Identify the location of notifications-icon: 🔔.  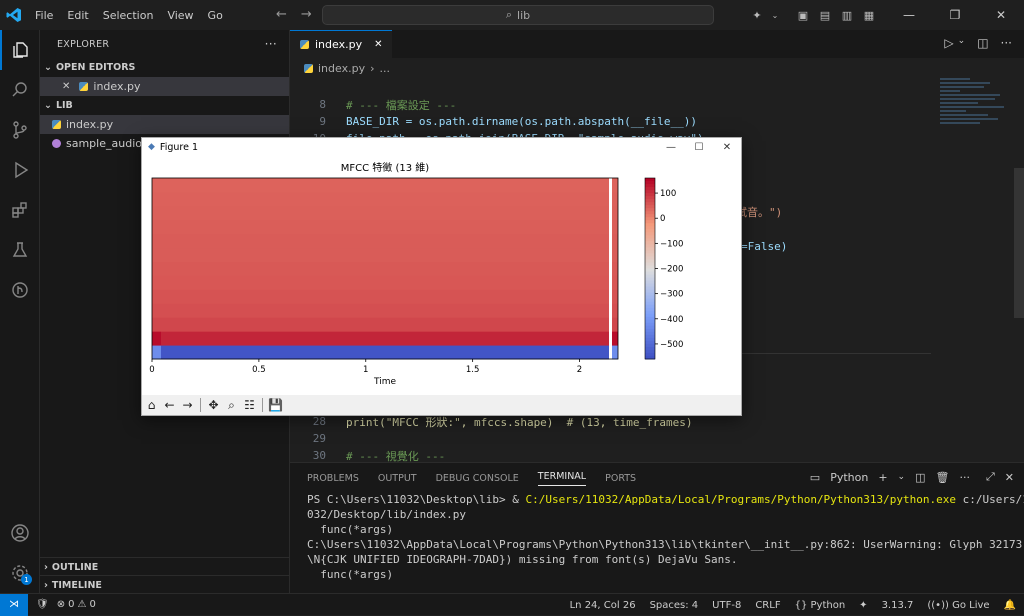
(1010, 605).